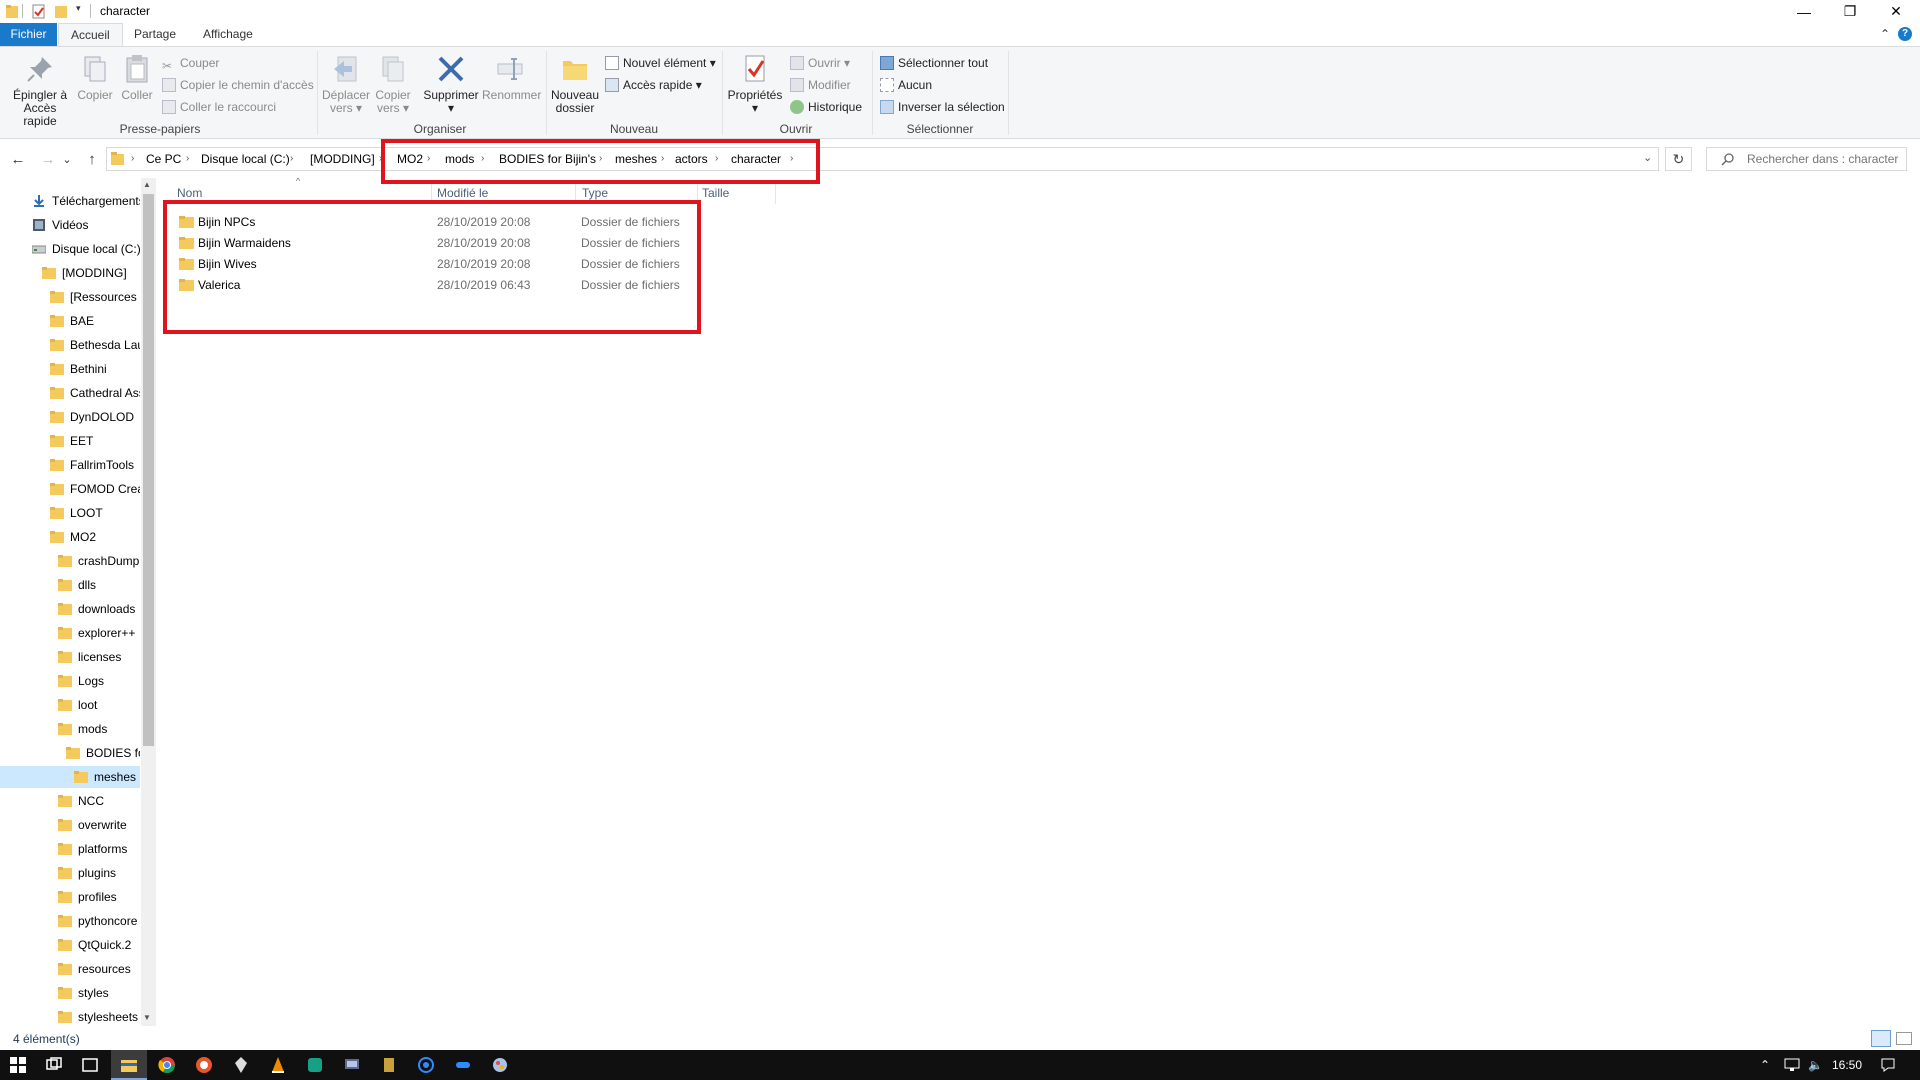 The width and height of the screenshot is (1920, 1080). I want to click on tree-item: Cathedral Ass, so click(70, 393).